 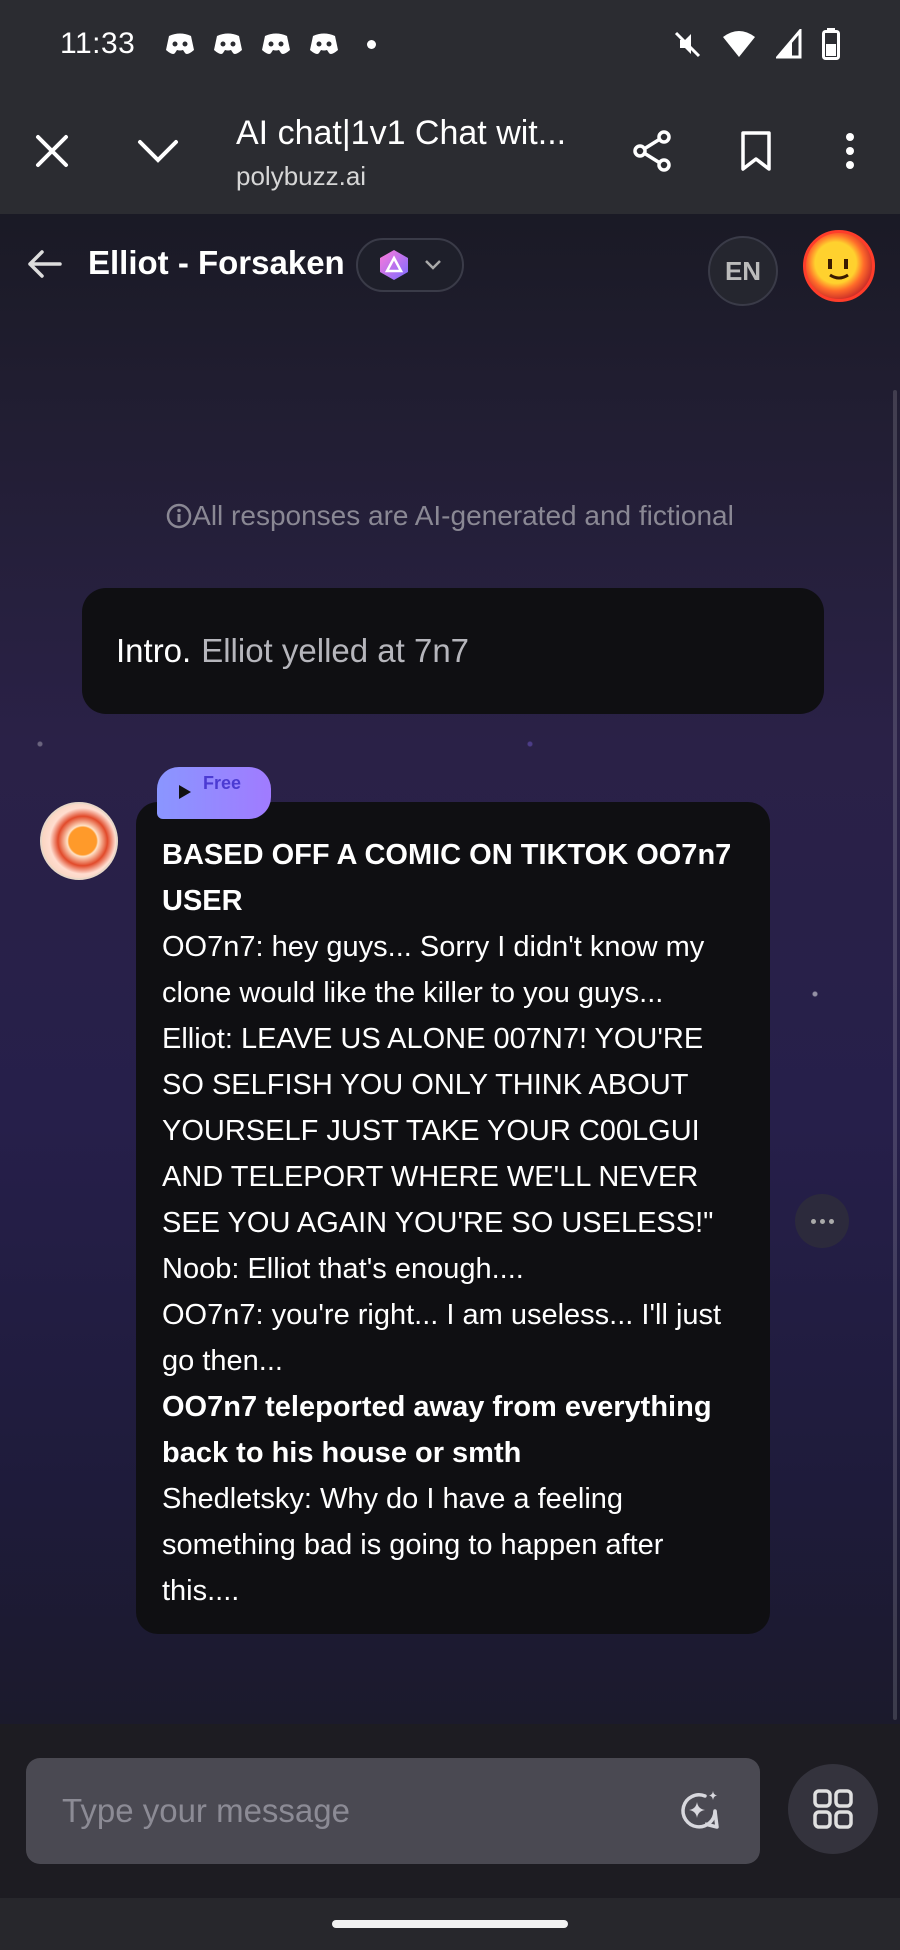 I want to click on system-icons, so click(x=756, y=44).